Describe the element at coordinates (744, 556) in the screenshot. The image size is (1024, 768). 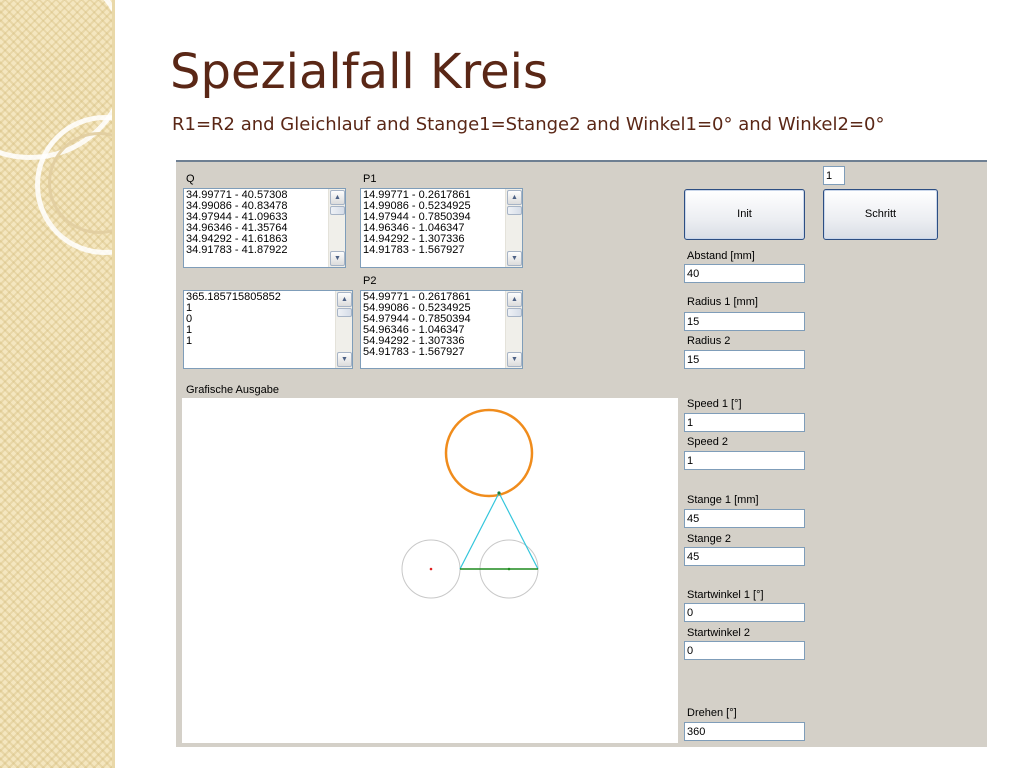
I see `stange2-field: 45` at that location.